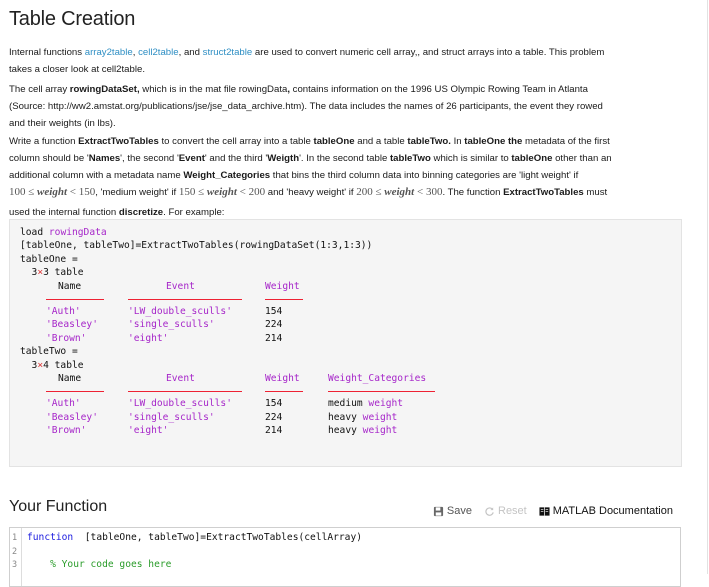 The image size is (709, 587). I want to click on page-title: Table Creation, so click(72, 19).